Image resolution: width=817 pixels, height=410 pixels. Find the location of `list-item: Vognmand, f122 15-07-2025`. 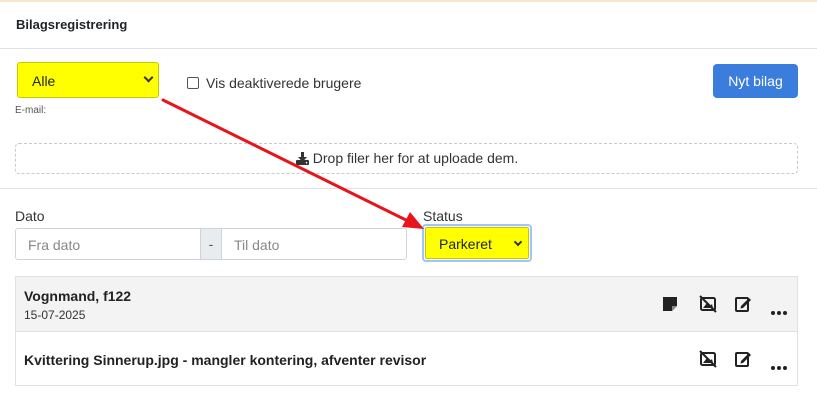

list-item: Vognmand, f122 15-07-2025 is located at coordinates (406, 304).